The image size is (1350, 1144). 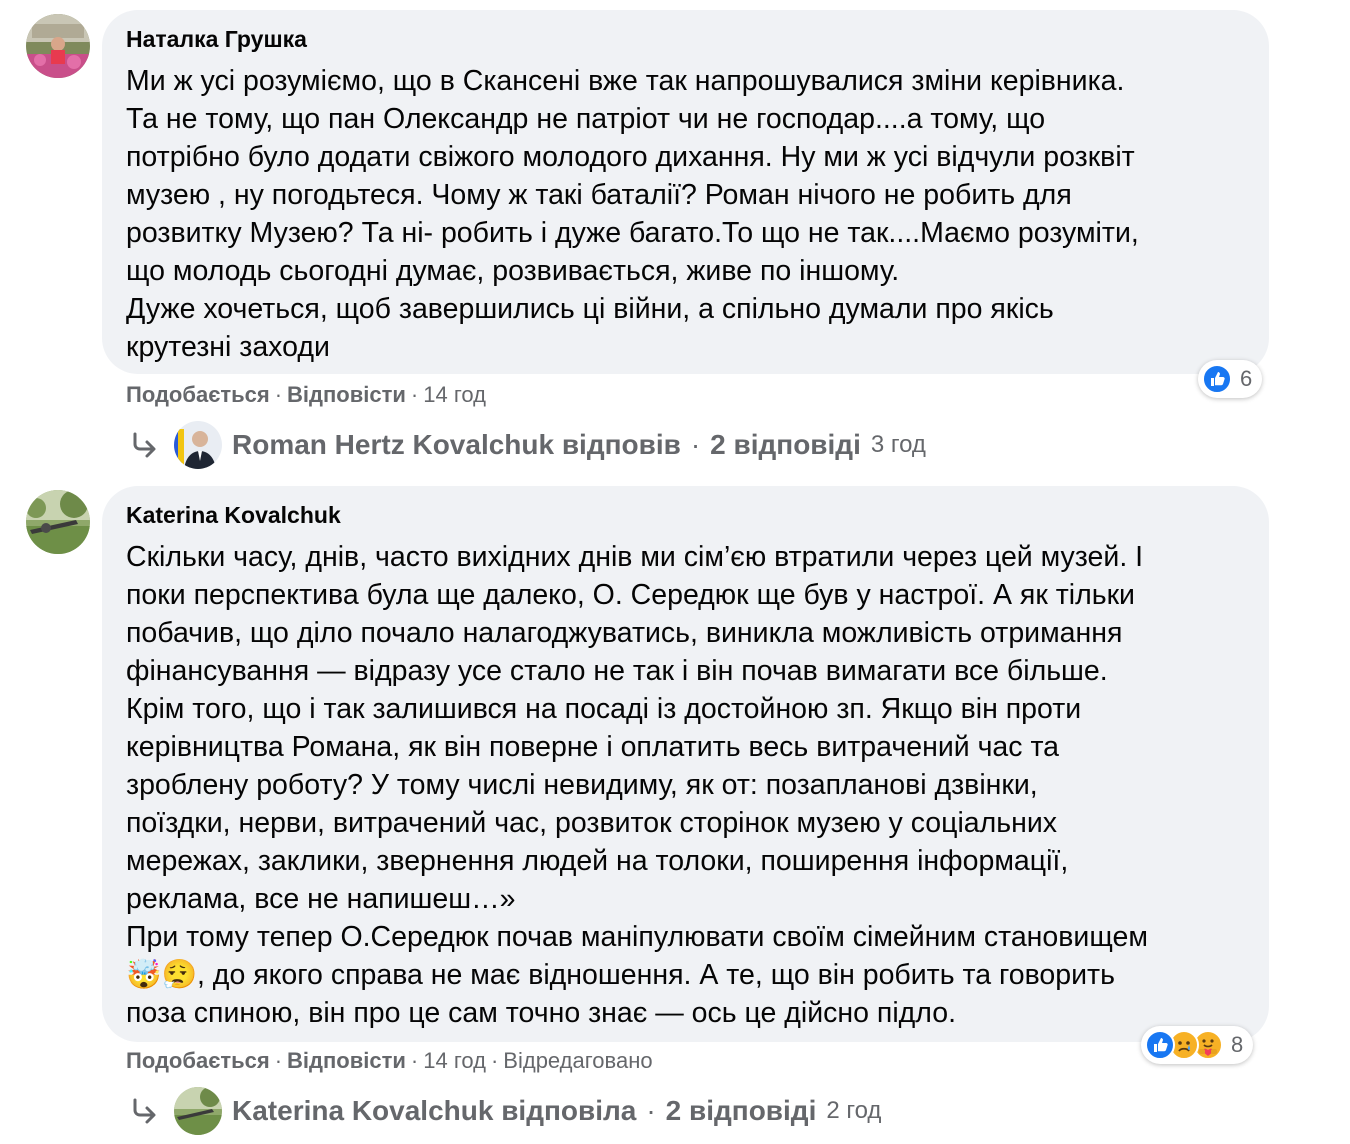 What do you see at coordinates (685, 515) in the screenshot?
I see `comment-author-name: Katerina Kovalchuk` at bounding box center [685, 515].